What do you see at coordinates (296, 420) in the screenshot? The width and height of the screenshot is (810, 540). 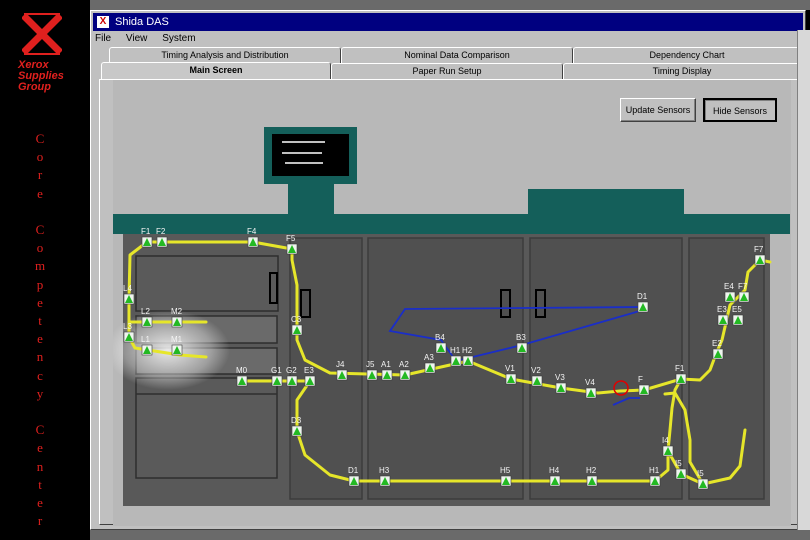 I see `sensor-label: D3` at bounding box center [296, 420].